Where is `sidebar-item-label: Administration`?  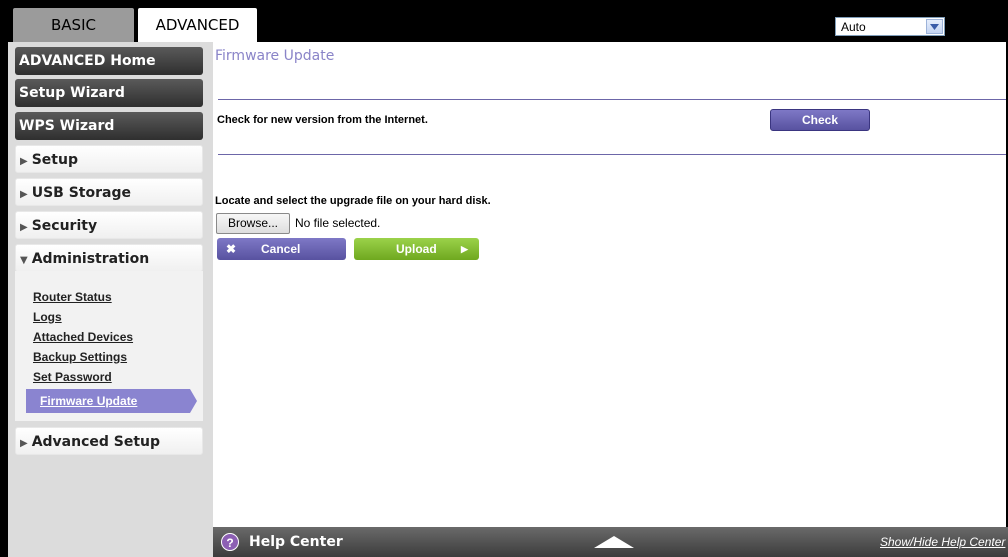
sidebar-item-label: Administration is located at coordinates (90, 259).